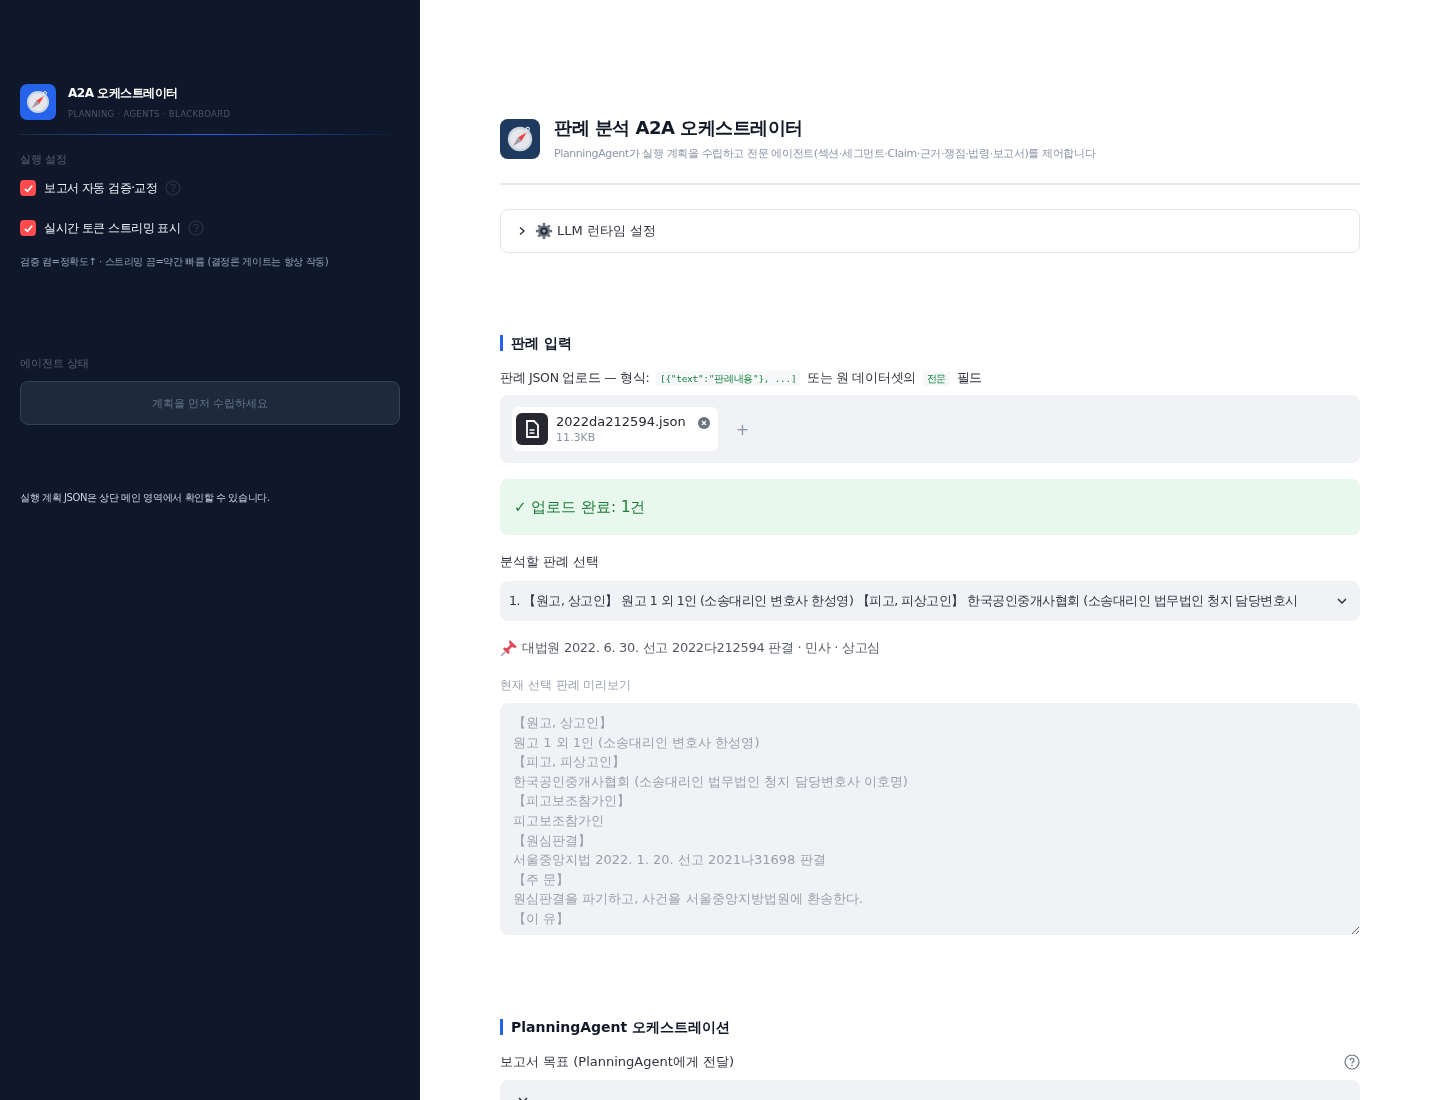  Describe the element at coordinates (621, 421) in the screenshot. I see `file-name: 2022da212594.json` at that location.